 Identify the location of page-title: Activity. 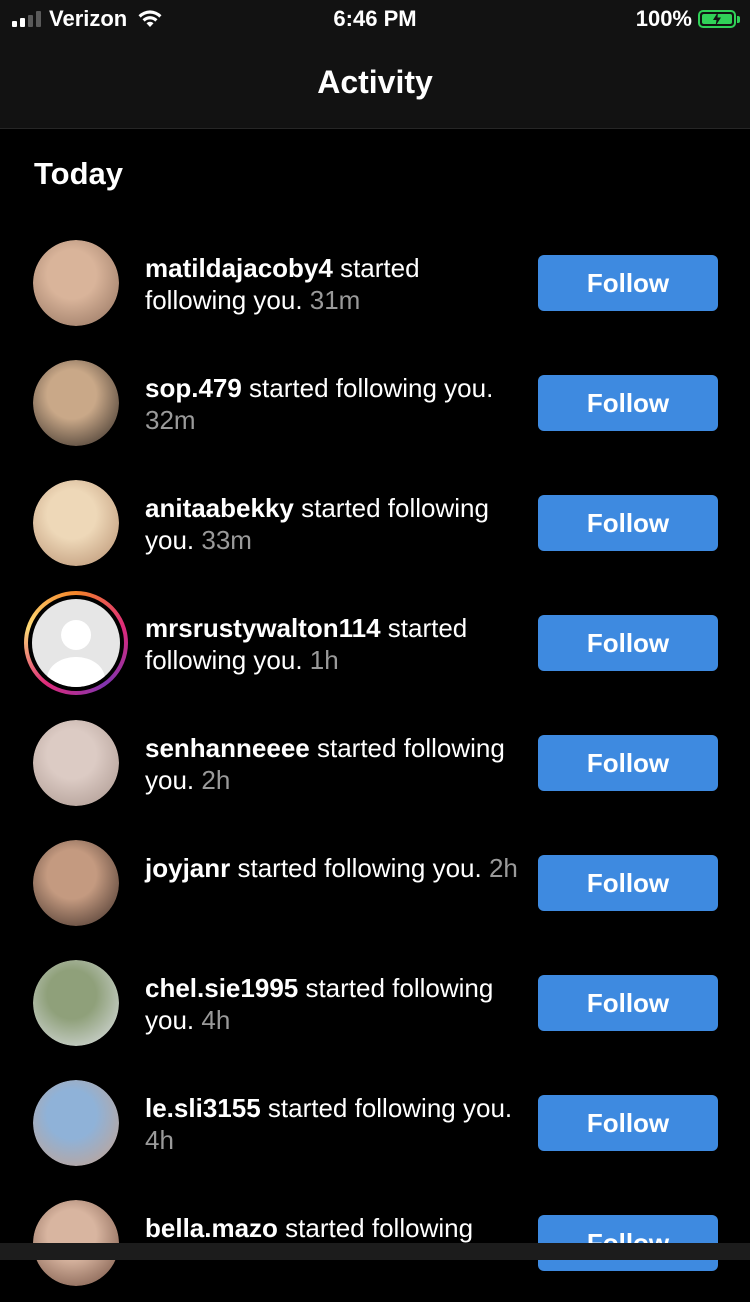
(375, 82).